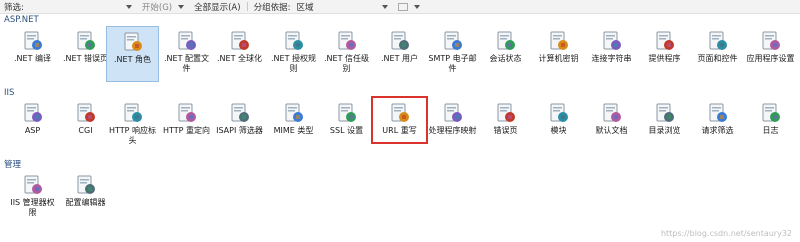  I want to click on default-document-icon, so click(612, 113).